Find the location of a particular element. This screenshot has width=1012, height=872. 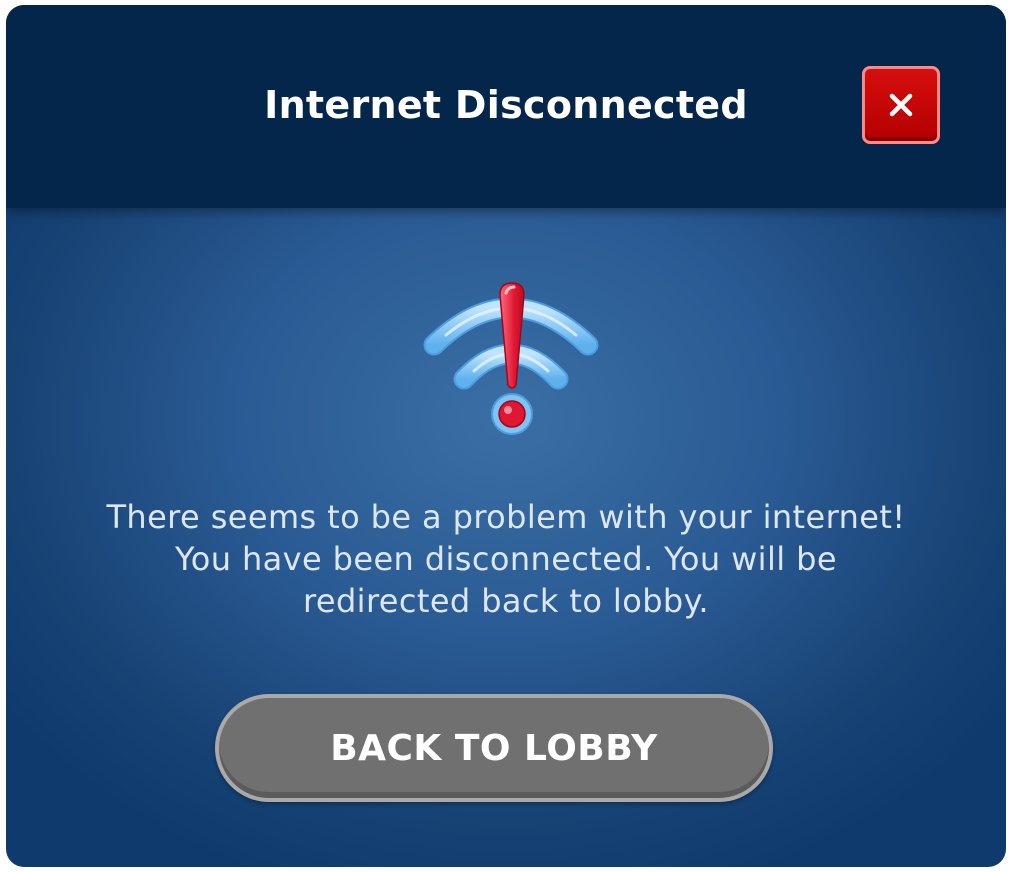

back-to-lobby-label: BACK TO LOBBY is located at coordinates (494, 748).